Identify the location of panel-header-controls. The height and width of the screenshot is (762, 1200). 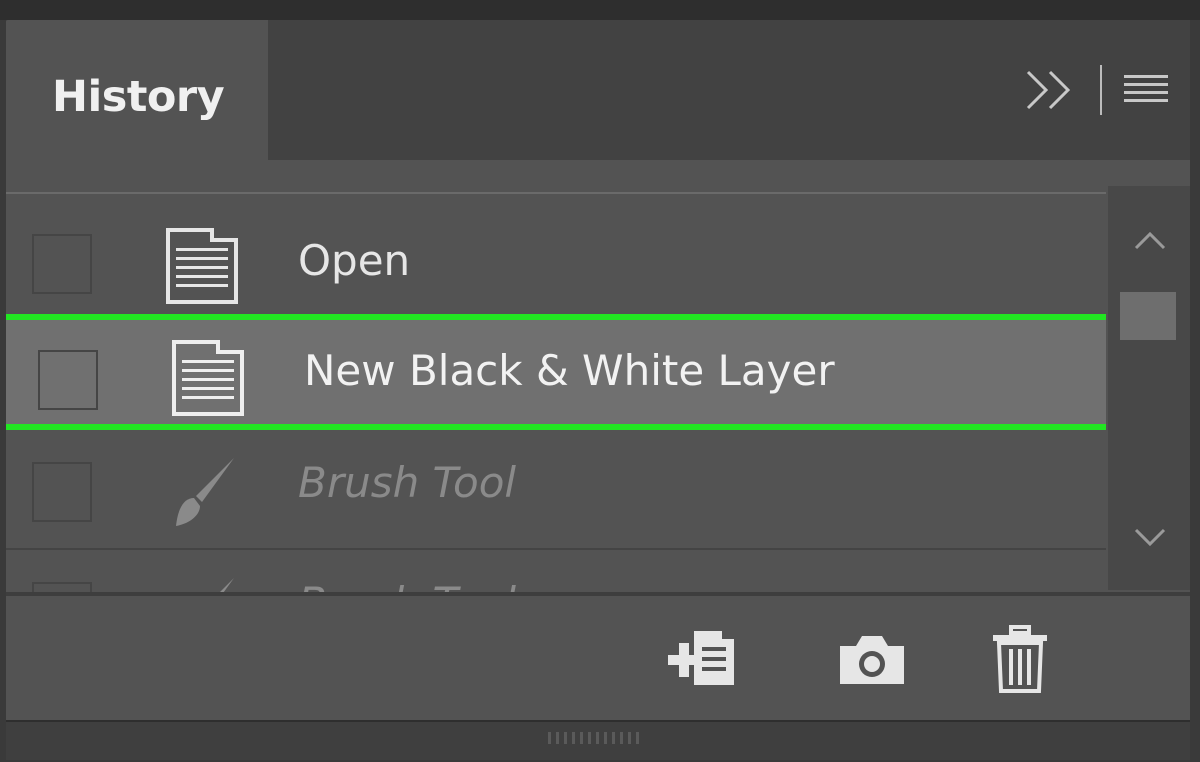
(1096, 90).